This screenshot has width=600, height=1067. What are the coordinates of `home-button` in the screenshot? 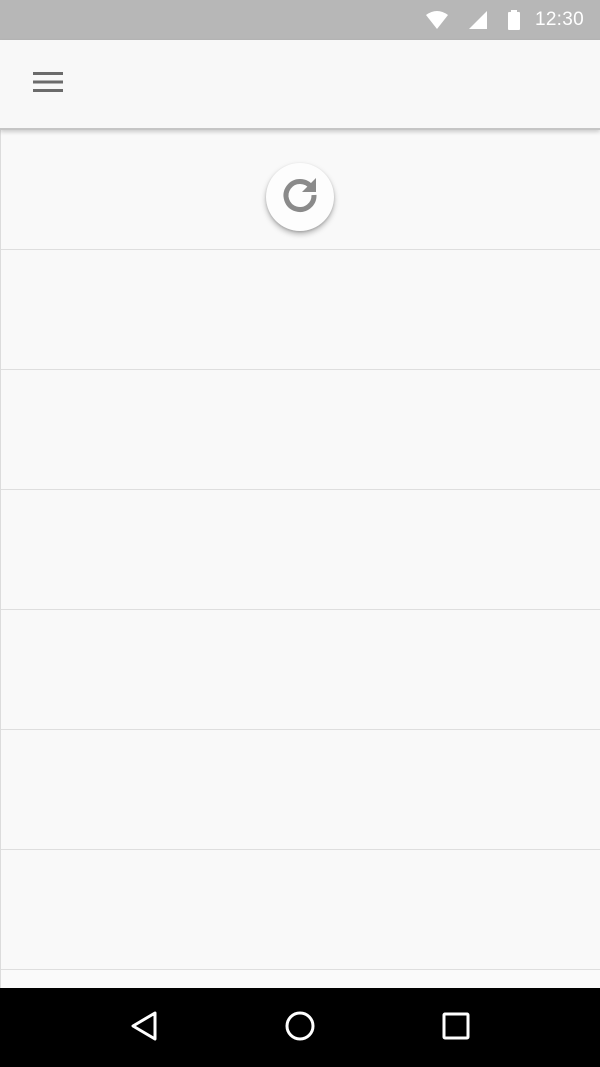 It's located at (300, 1028).